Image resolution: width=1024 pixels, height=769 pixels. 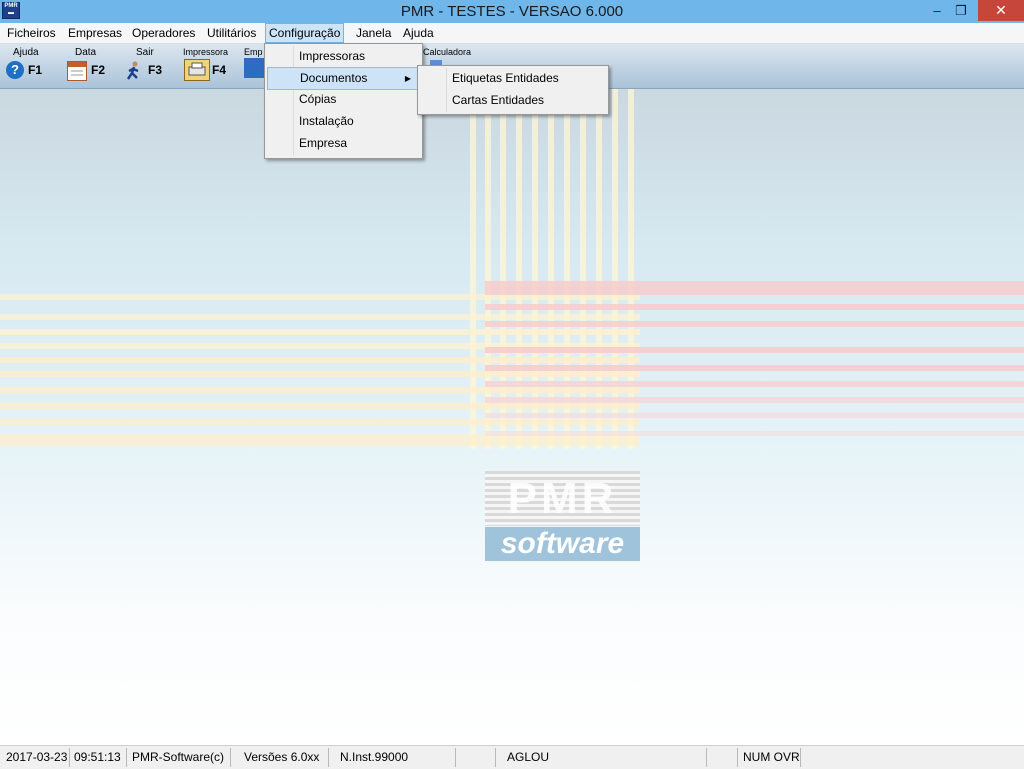 I want to click on menu-operadores: Operadores, so click(x=163, y=33).